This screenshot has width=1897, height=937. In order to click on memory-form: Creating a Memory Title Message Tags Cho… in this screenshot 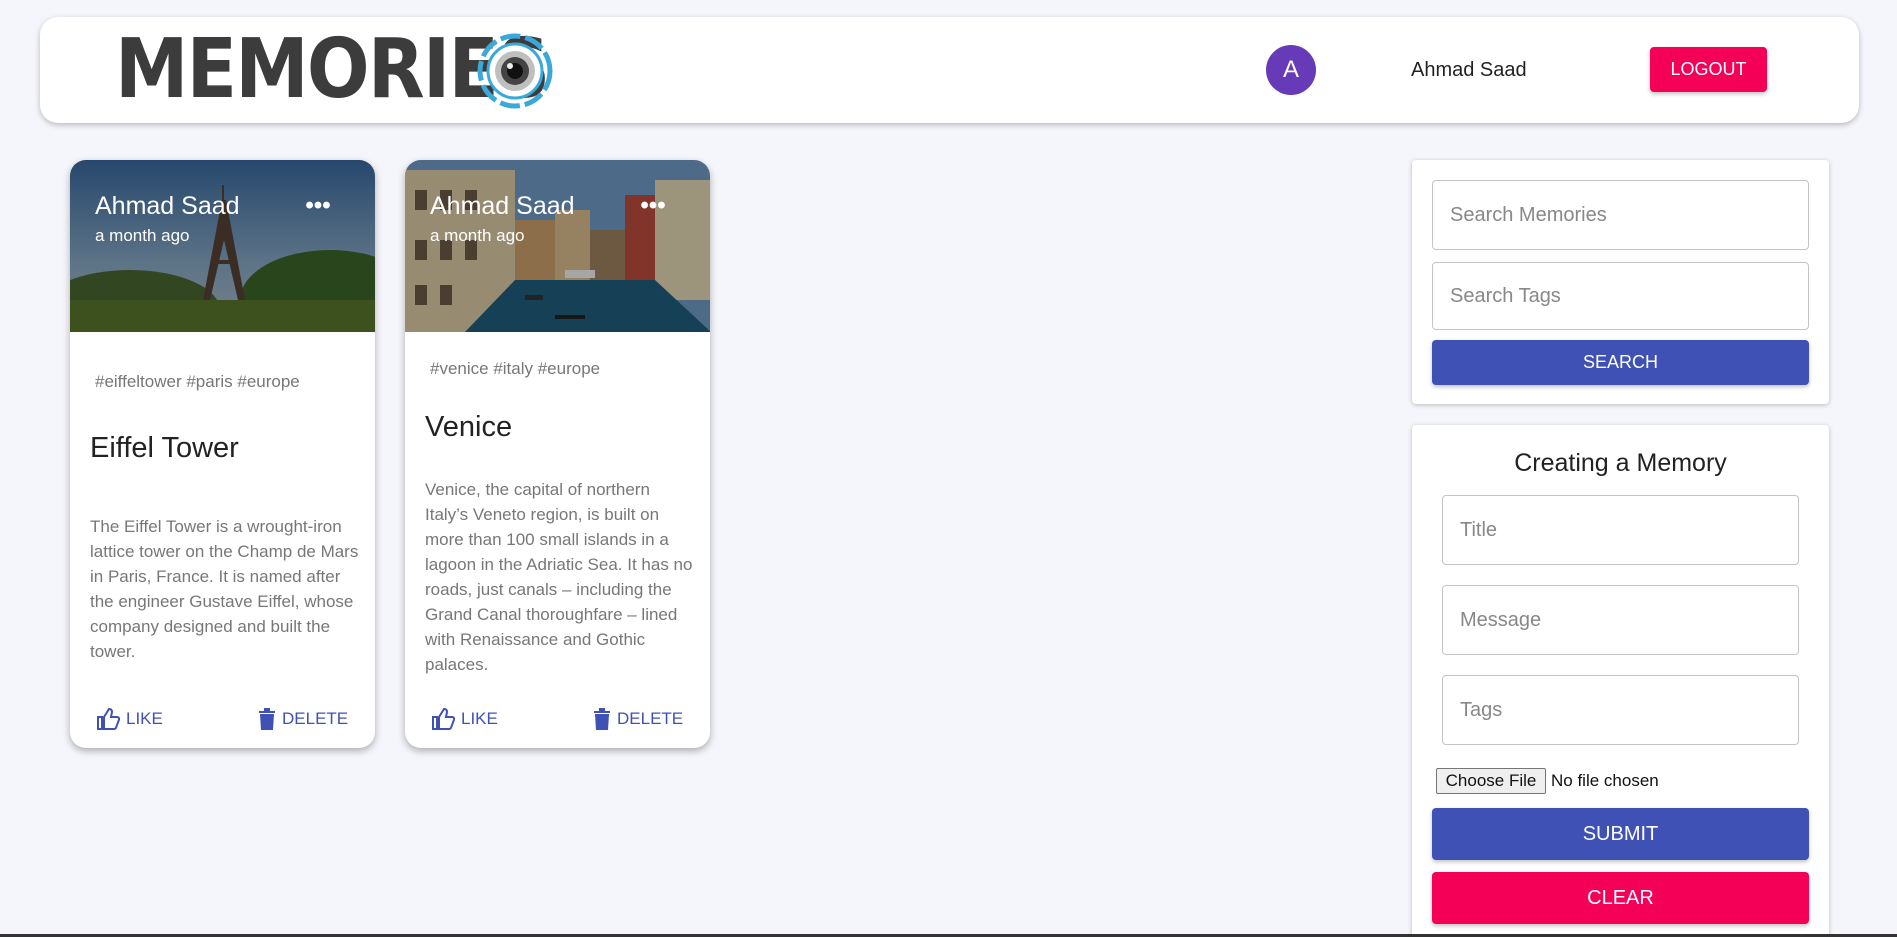, I will do `click(1620, 681)`.